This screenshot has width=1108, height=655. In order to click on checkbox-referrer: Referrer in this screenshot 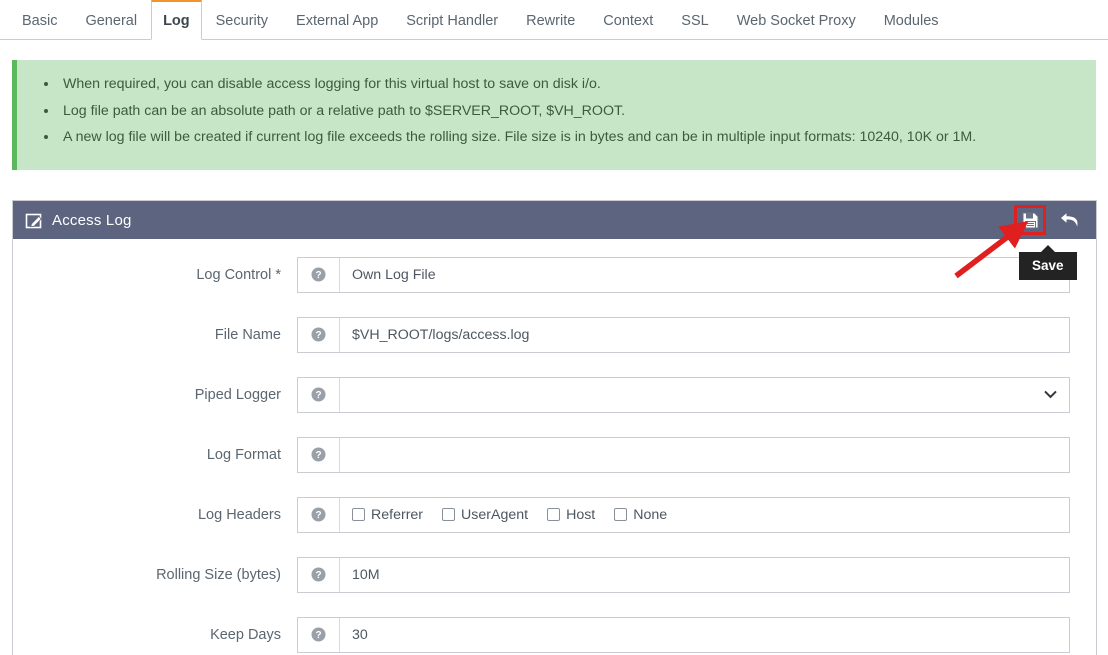, I will do `click(387, 515)`.